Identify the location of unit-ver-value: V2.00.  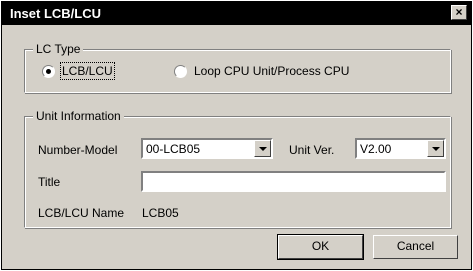
(376, 149).